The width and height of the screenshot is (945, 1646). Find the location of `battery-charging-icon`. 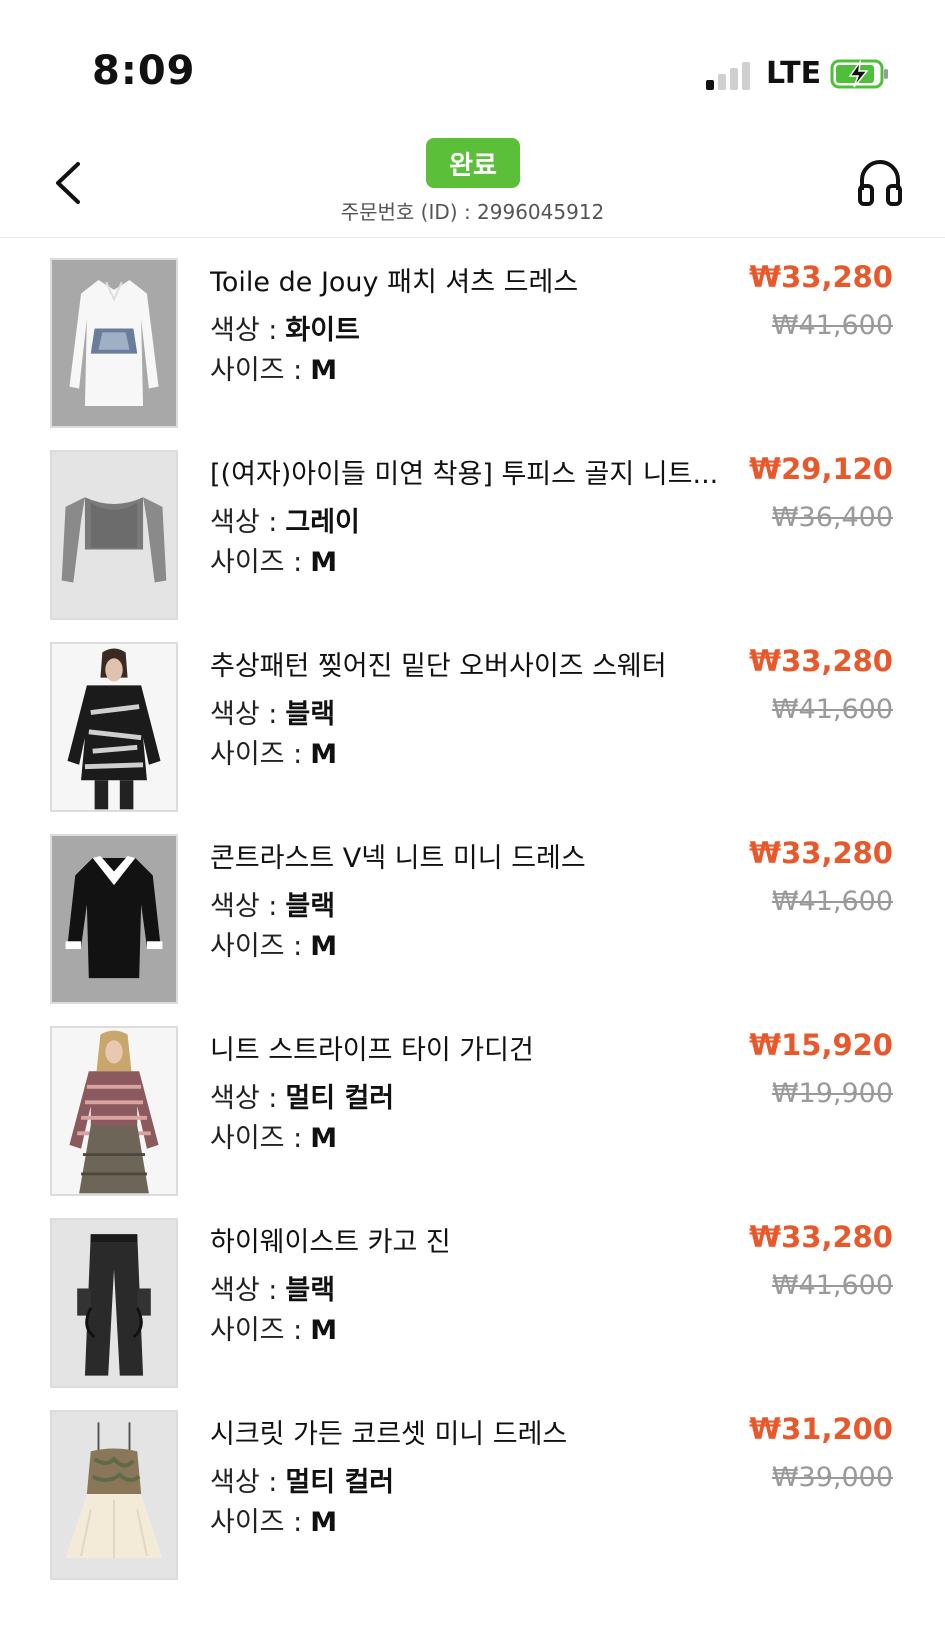

battery-charging-icon is located at coordinates (861, 76).